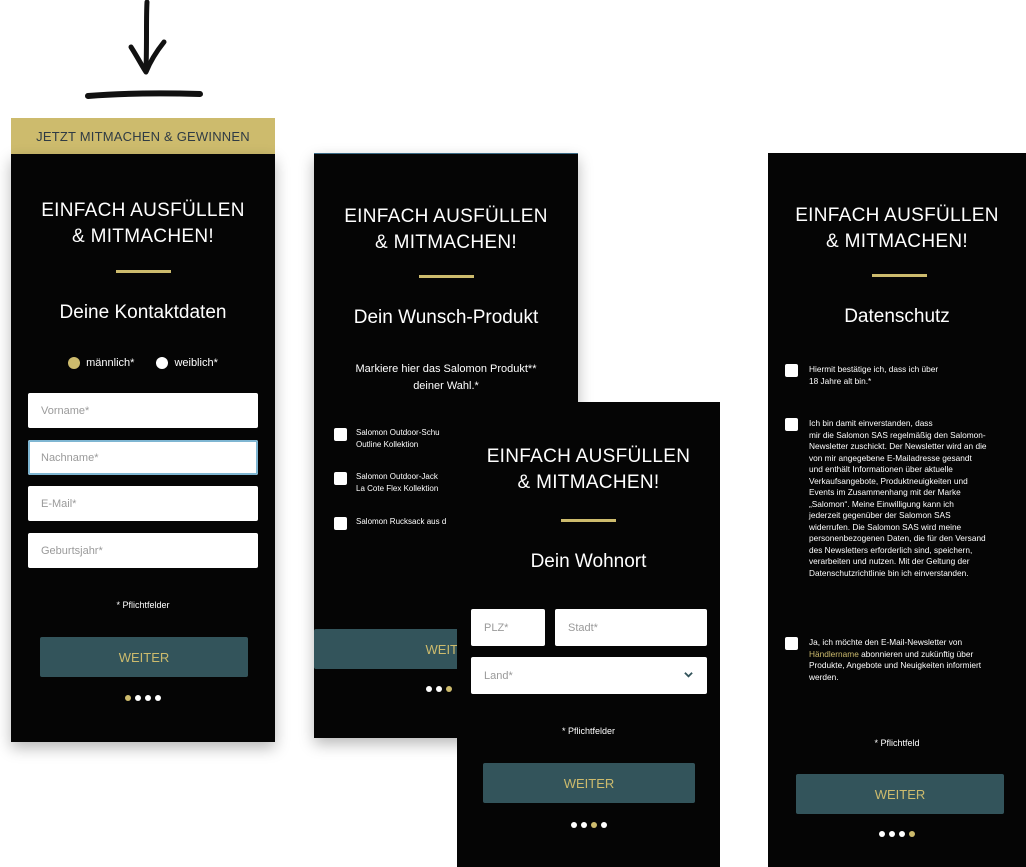 Image resolution: width=1026 pixels, height=867 pixels. What do you see at coordinates (588, 561) in the screenshot?
I see `step-title: Dein Wohnort` at bounding box center [588, 561].